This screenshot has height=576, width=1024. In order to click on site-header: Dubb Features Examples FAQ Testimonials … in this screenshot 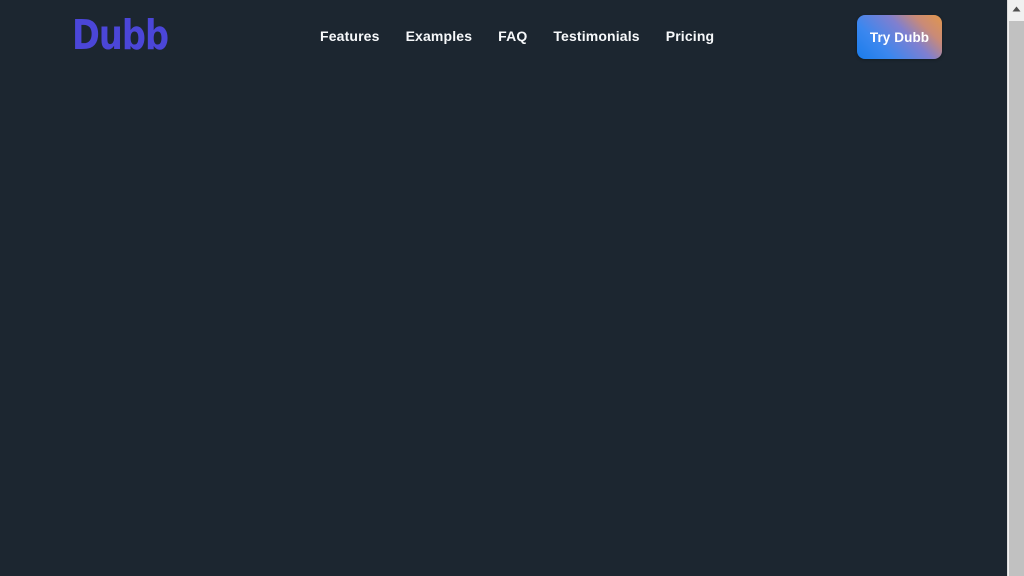, I will do `click(503, 37)`.